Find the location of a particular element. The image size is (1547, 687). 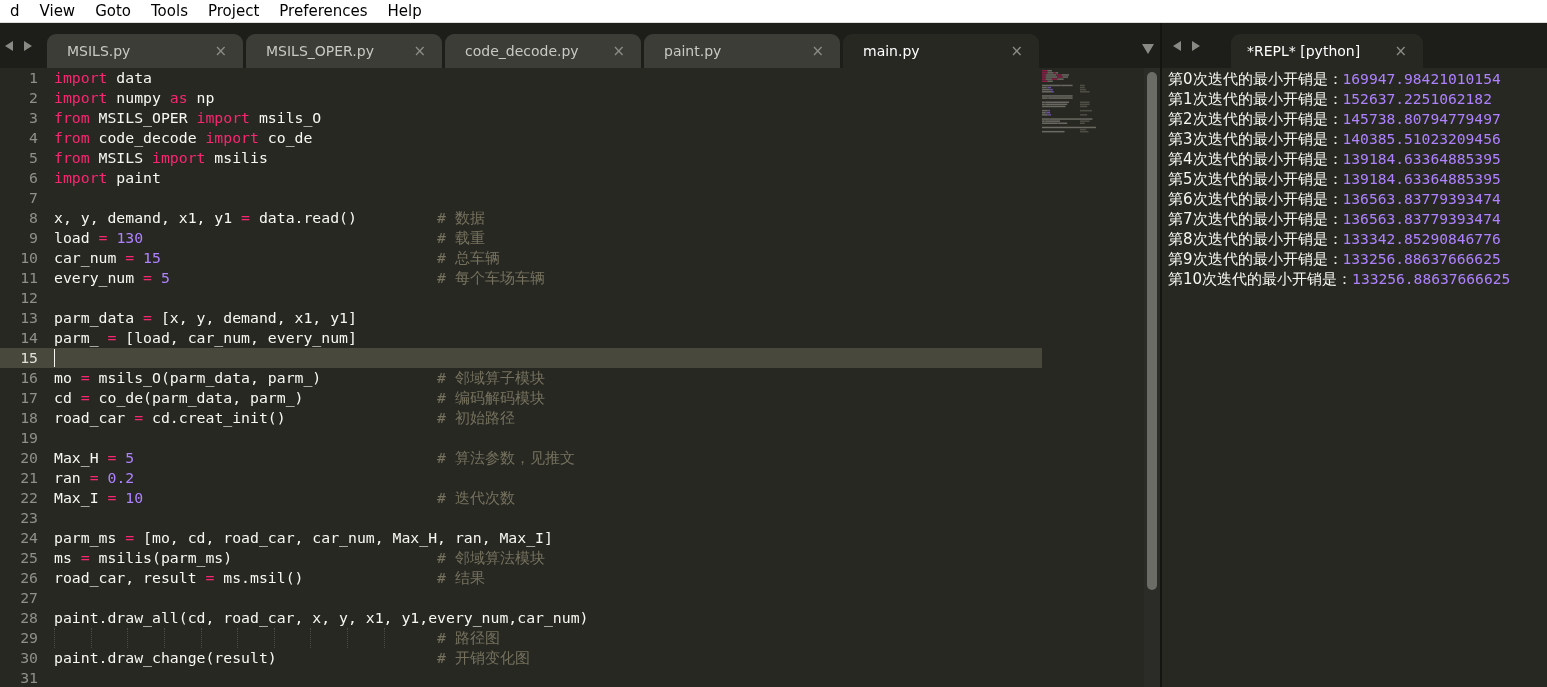

line-number: 17 is located at coordinates (29, 398).